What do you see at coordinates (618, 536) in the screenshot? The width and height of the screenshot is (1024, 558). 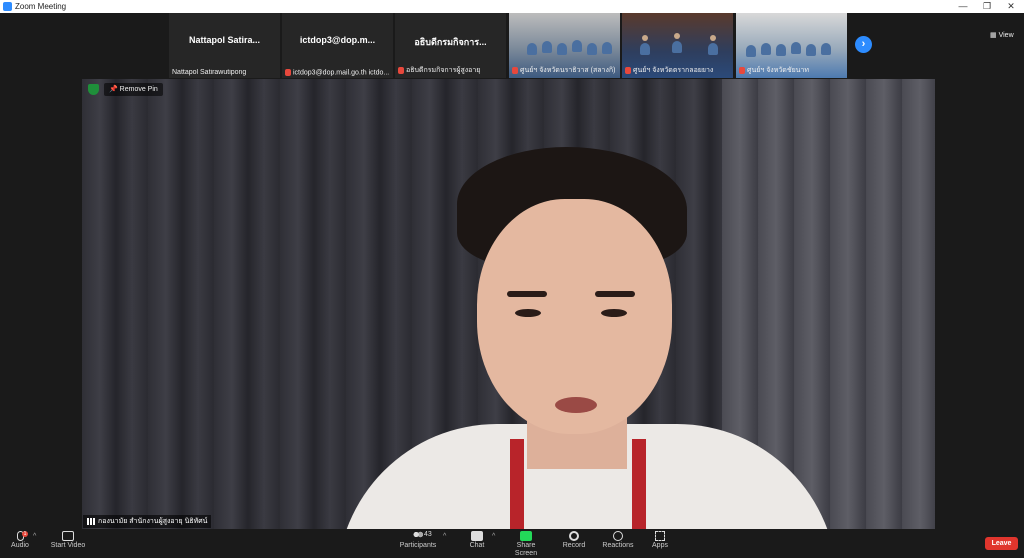 I see `reactions-icon` at bounding box center [618, 536].